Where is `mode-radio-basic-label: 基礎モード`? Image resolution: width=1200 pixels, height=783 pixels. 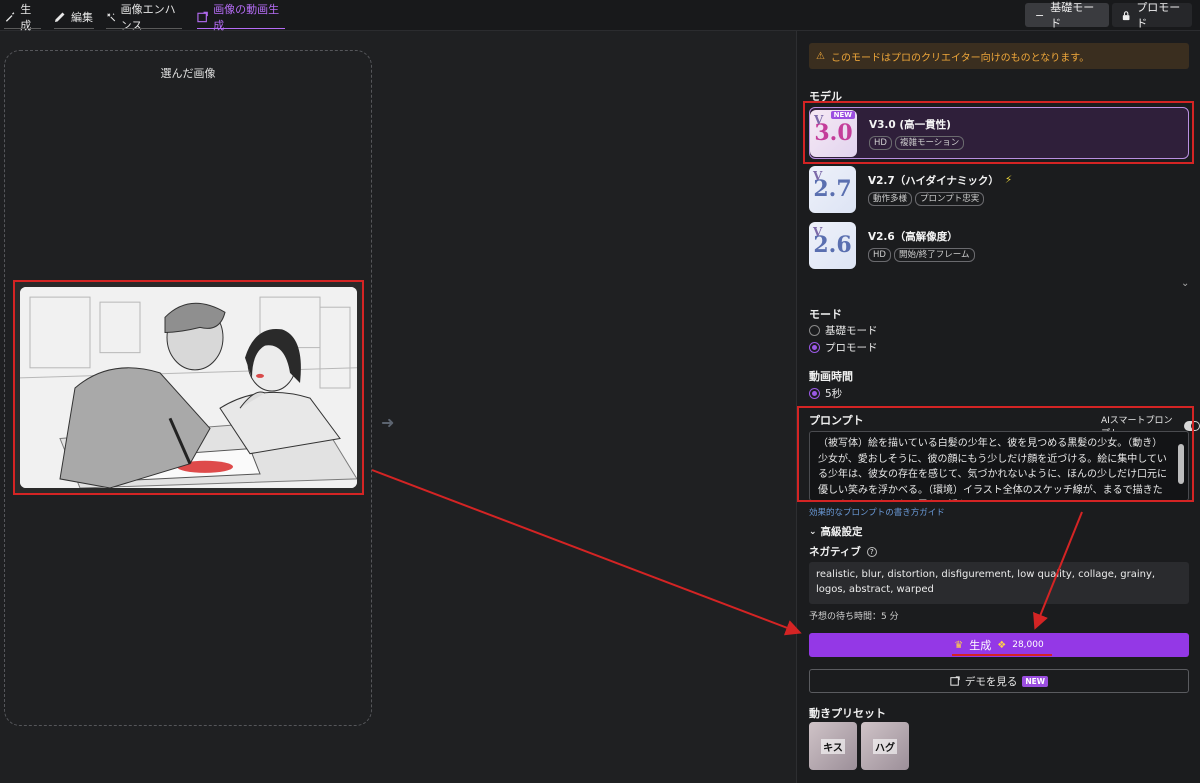
mode-radio-basic-label: 基礎モード is located at coordinates (851, 331).